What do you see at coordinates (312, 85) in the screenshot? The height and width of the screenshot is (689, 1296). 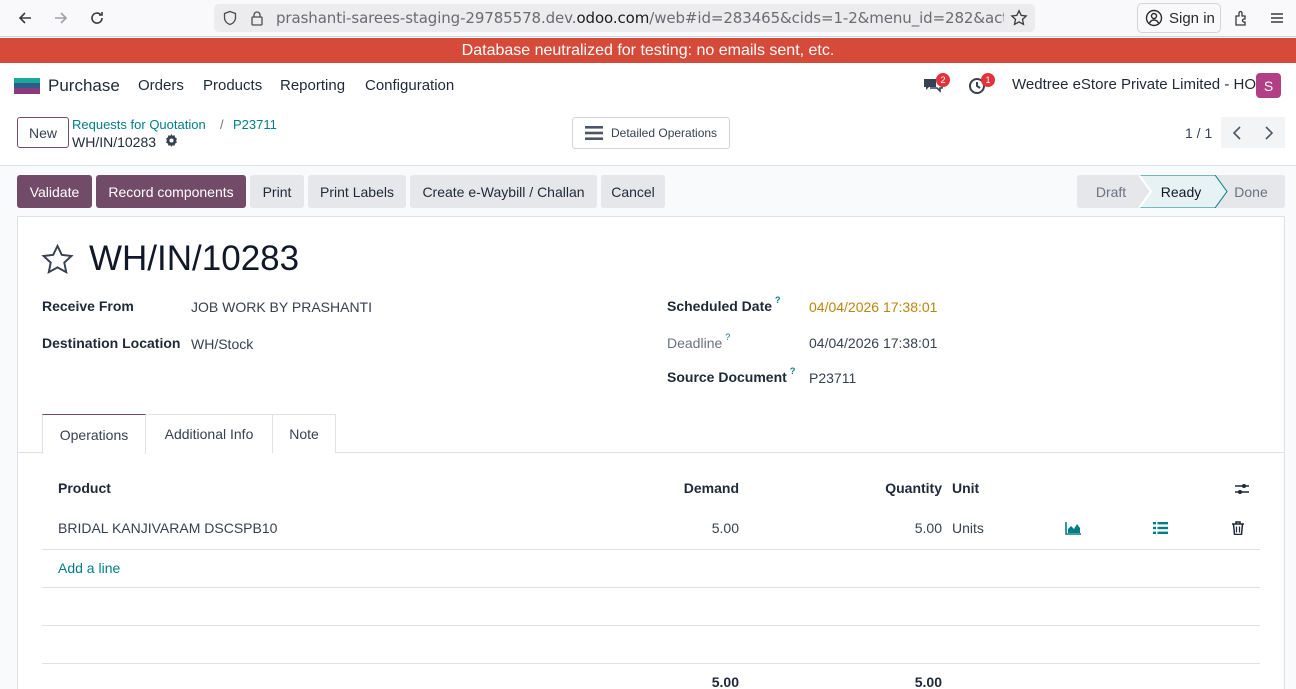 I see `menu-reporting: Reporting` at bounding box center [312, 85].